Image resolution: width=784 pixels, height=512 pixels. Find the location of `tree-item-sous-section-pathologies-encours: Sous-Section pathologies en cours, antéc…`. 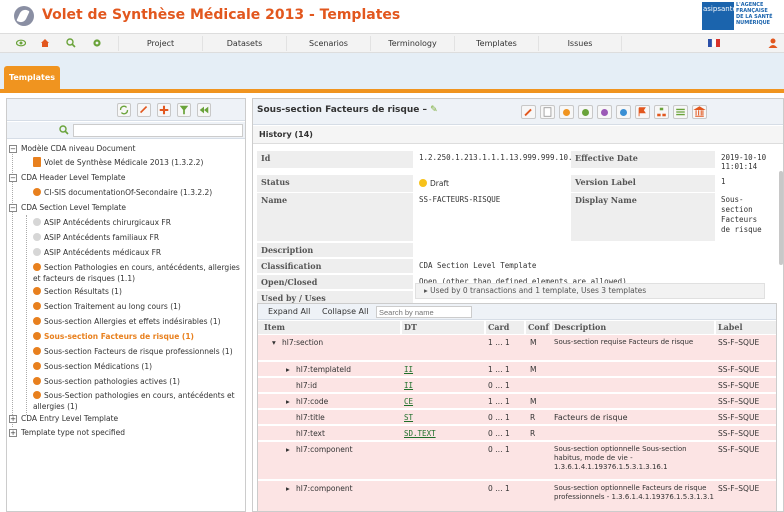

tree-item-sous-section-pathologies-encours: Sous-Section pathologies en cours, antéc… is located at coordinates (138, 401).